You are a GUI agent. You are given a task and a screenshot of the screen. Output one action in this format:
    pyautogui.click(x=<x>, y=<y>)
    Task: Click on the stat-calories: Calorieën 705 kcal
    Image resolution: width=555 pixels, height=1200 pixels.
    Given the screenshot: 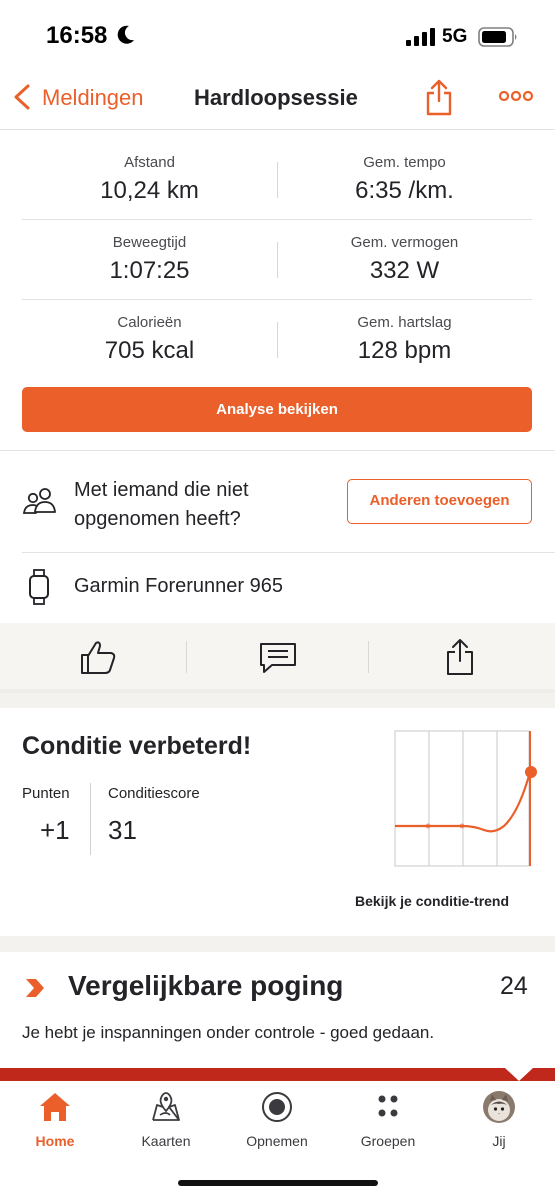 What is the action you would take?
    pyautogui.click(x=149, y=332)
    